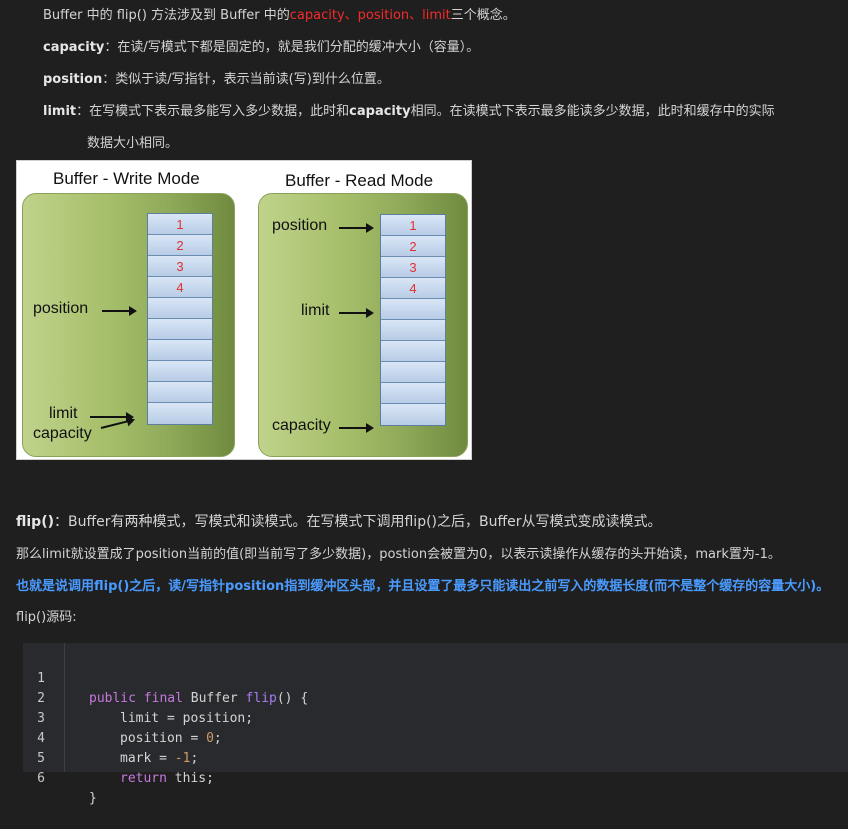  I want to click on code-line: 4 mark = -1;, so click(435, 737).